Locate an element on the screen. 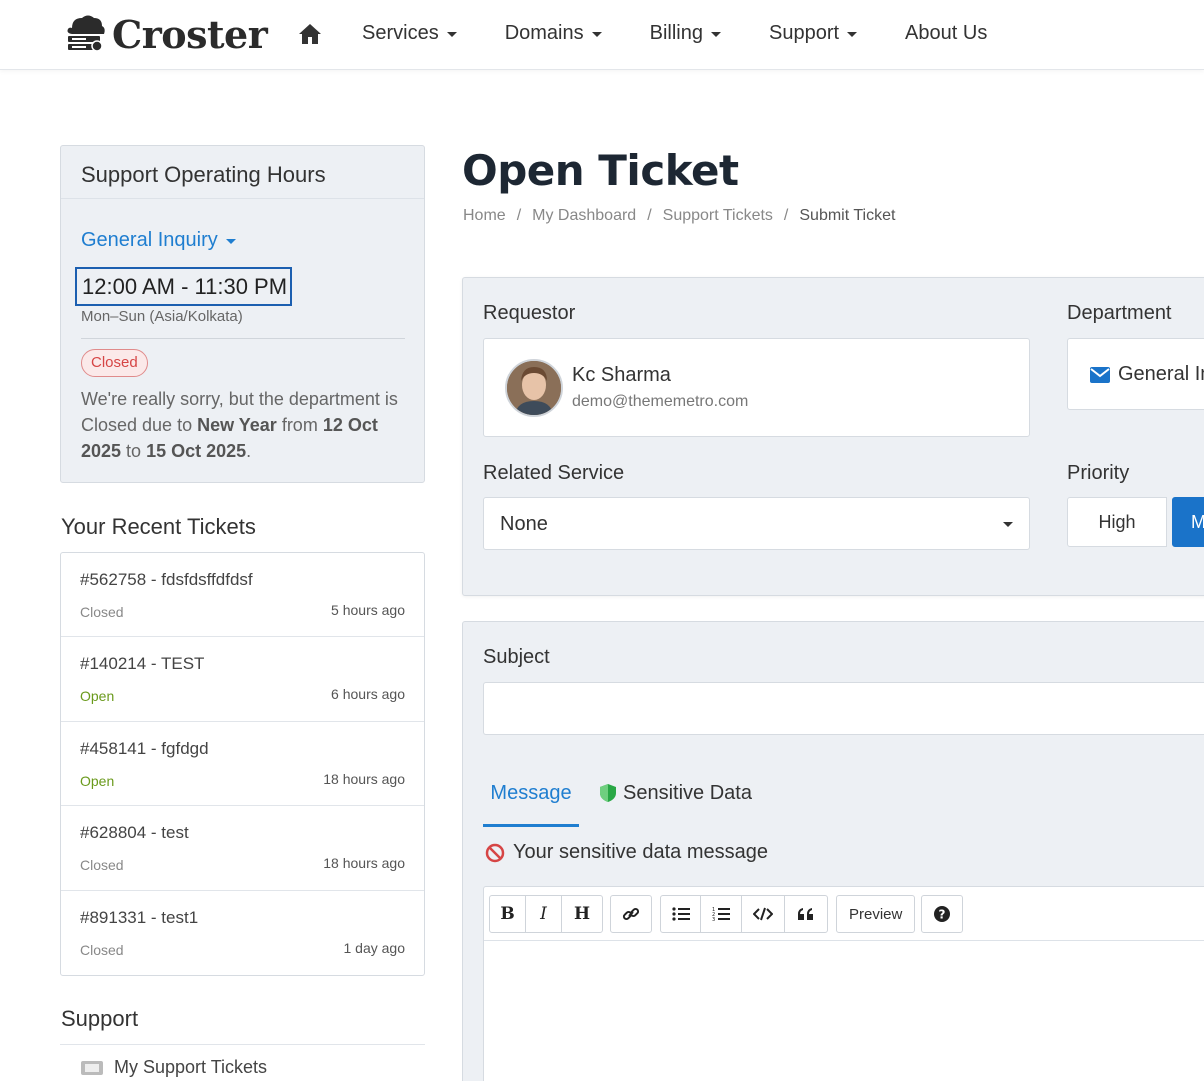 The width and height of the screenshot is (1204, 1081). tab-message: Message is located at coordinates (531, 797).